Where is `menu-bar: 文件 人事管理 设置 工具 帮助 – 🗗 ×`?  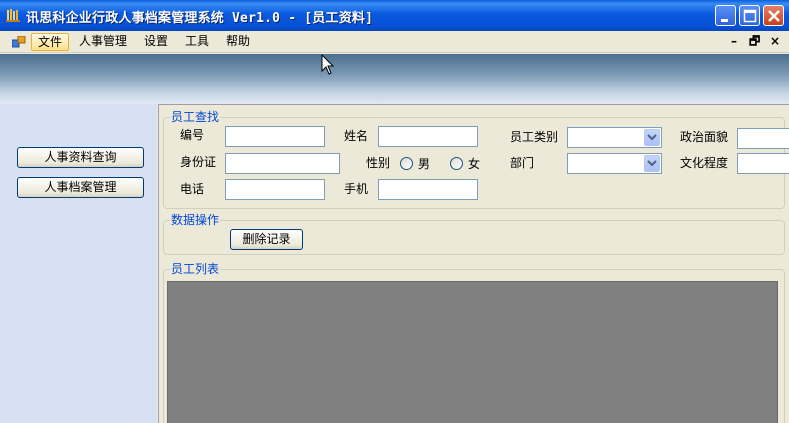 menu-bar: 文件 人事管理 设置 工具 帮助 – 🗗 × is located at coordinates (394, 42).